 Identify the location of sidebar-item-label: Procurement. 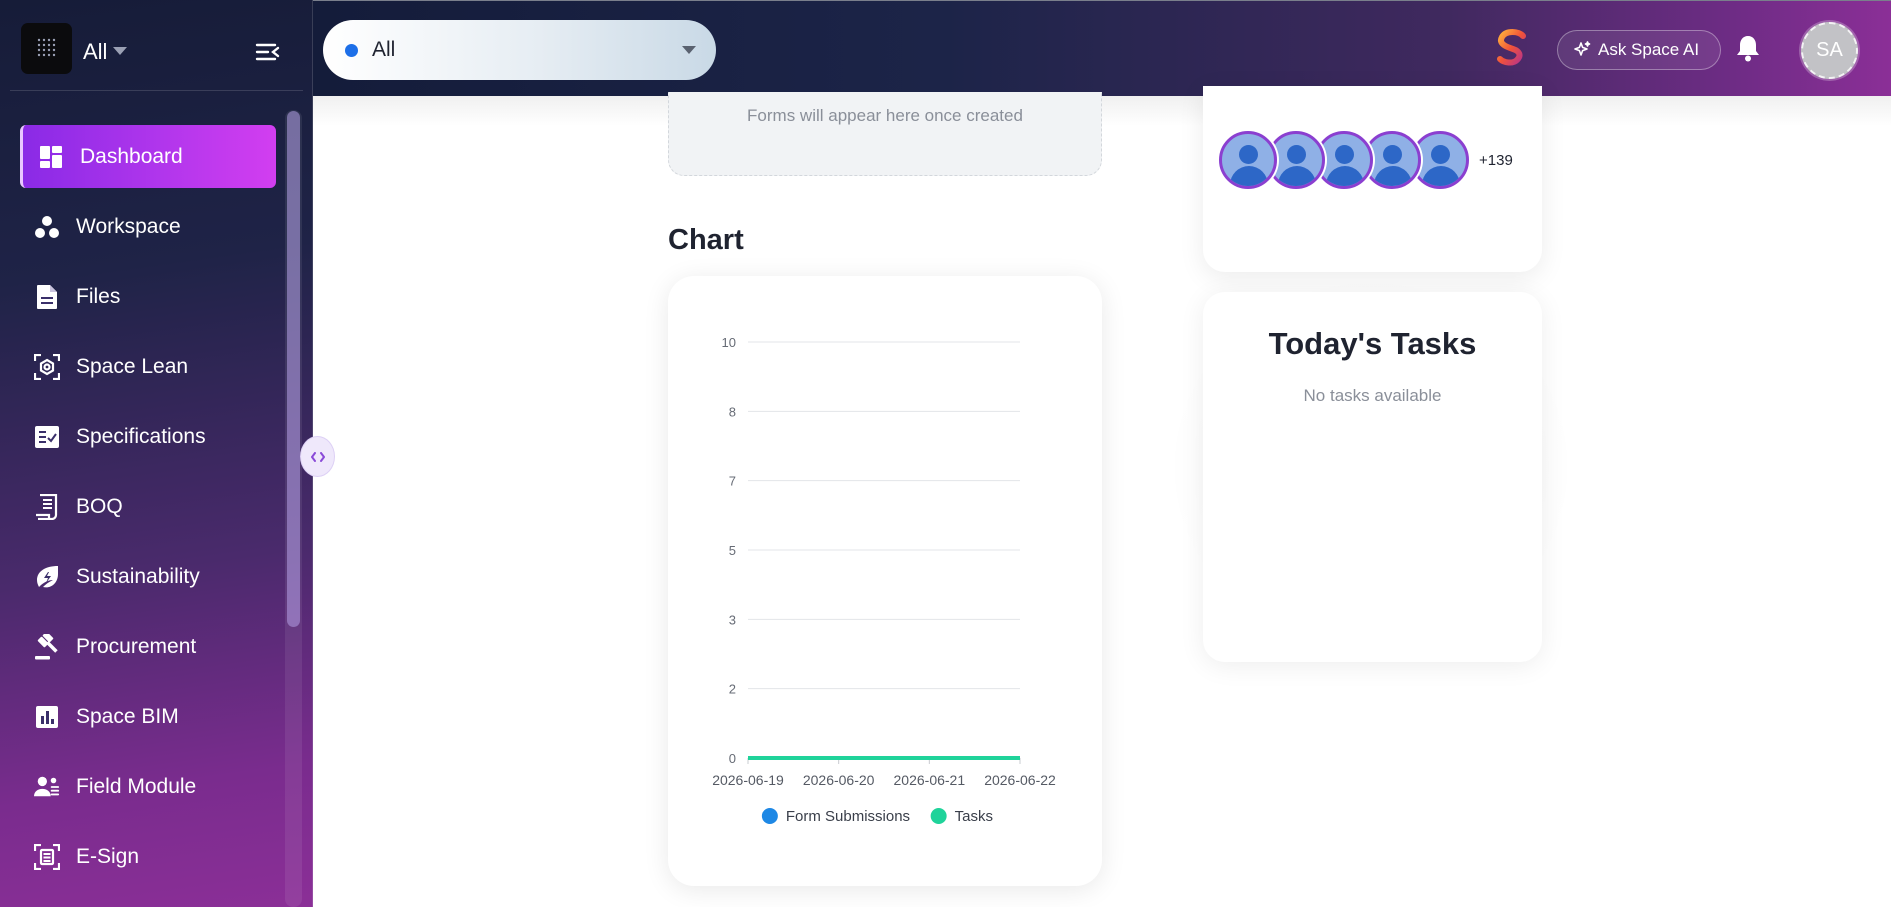
(136, 646).